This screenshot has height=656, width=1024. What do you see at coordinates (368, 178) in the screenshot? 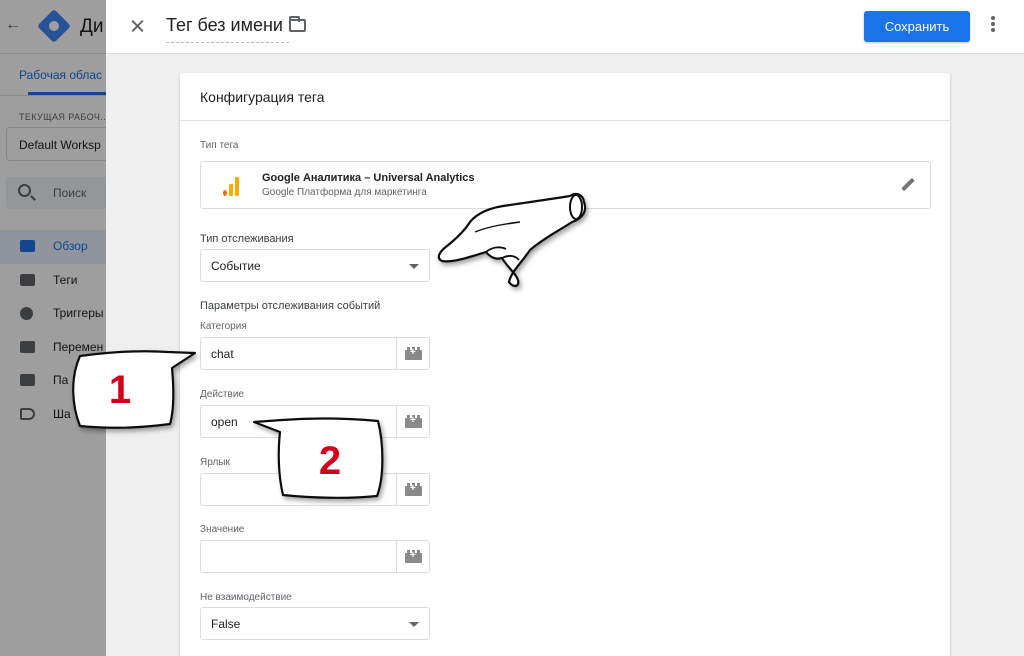
I see `tag-type-name: Google Аналитика – Universal Analytics` at bounding box center [368, 178].